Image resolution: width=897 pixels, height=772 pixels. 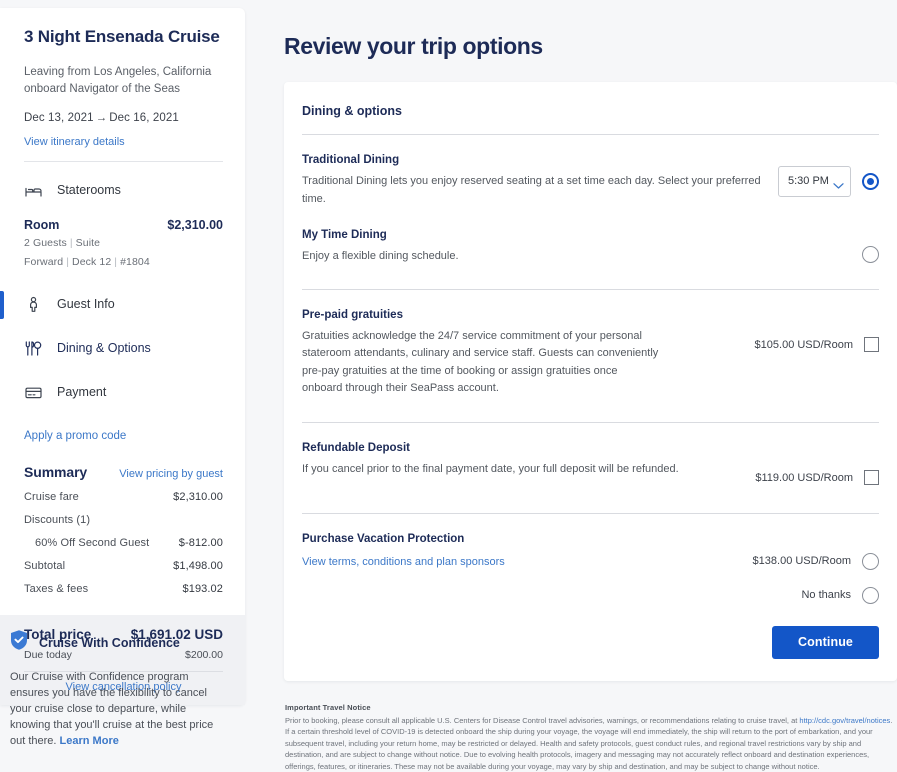 What do you see at coordinates (590, 100) in the screenshot?
I see `section-title: Dining & options` at bounding box center [590, 100].